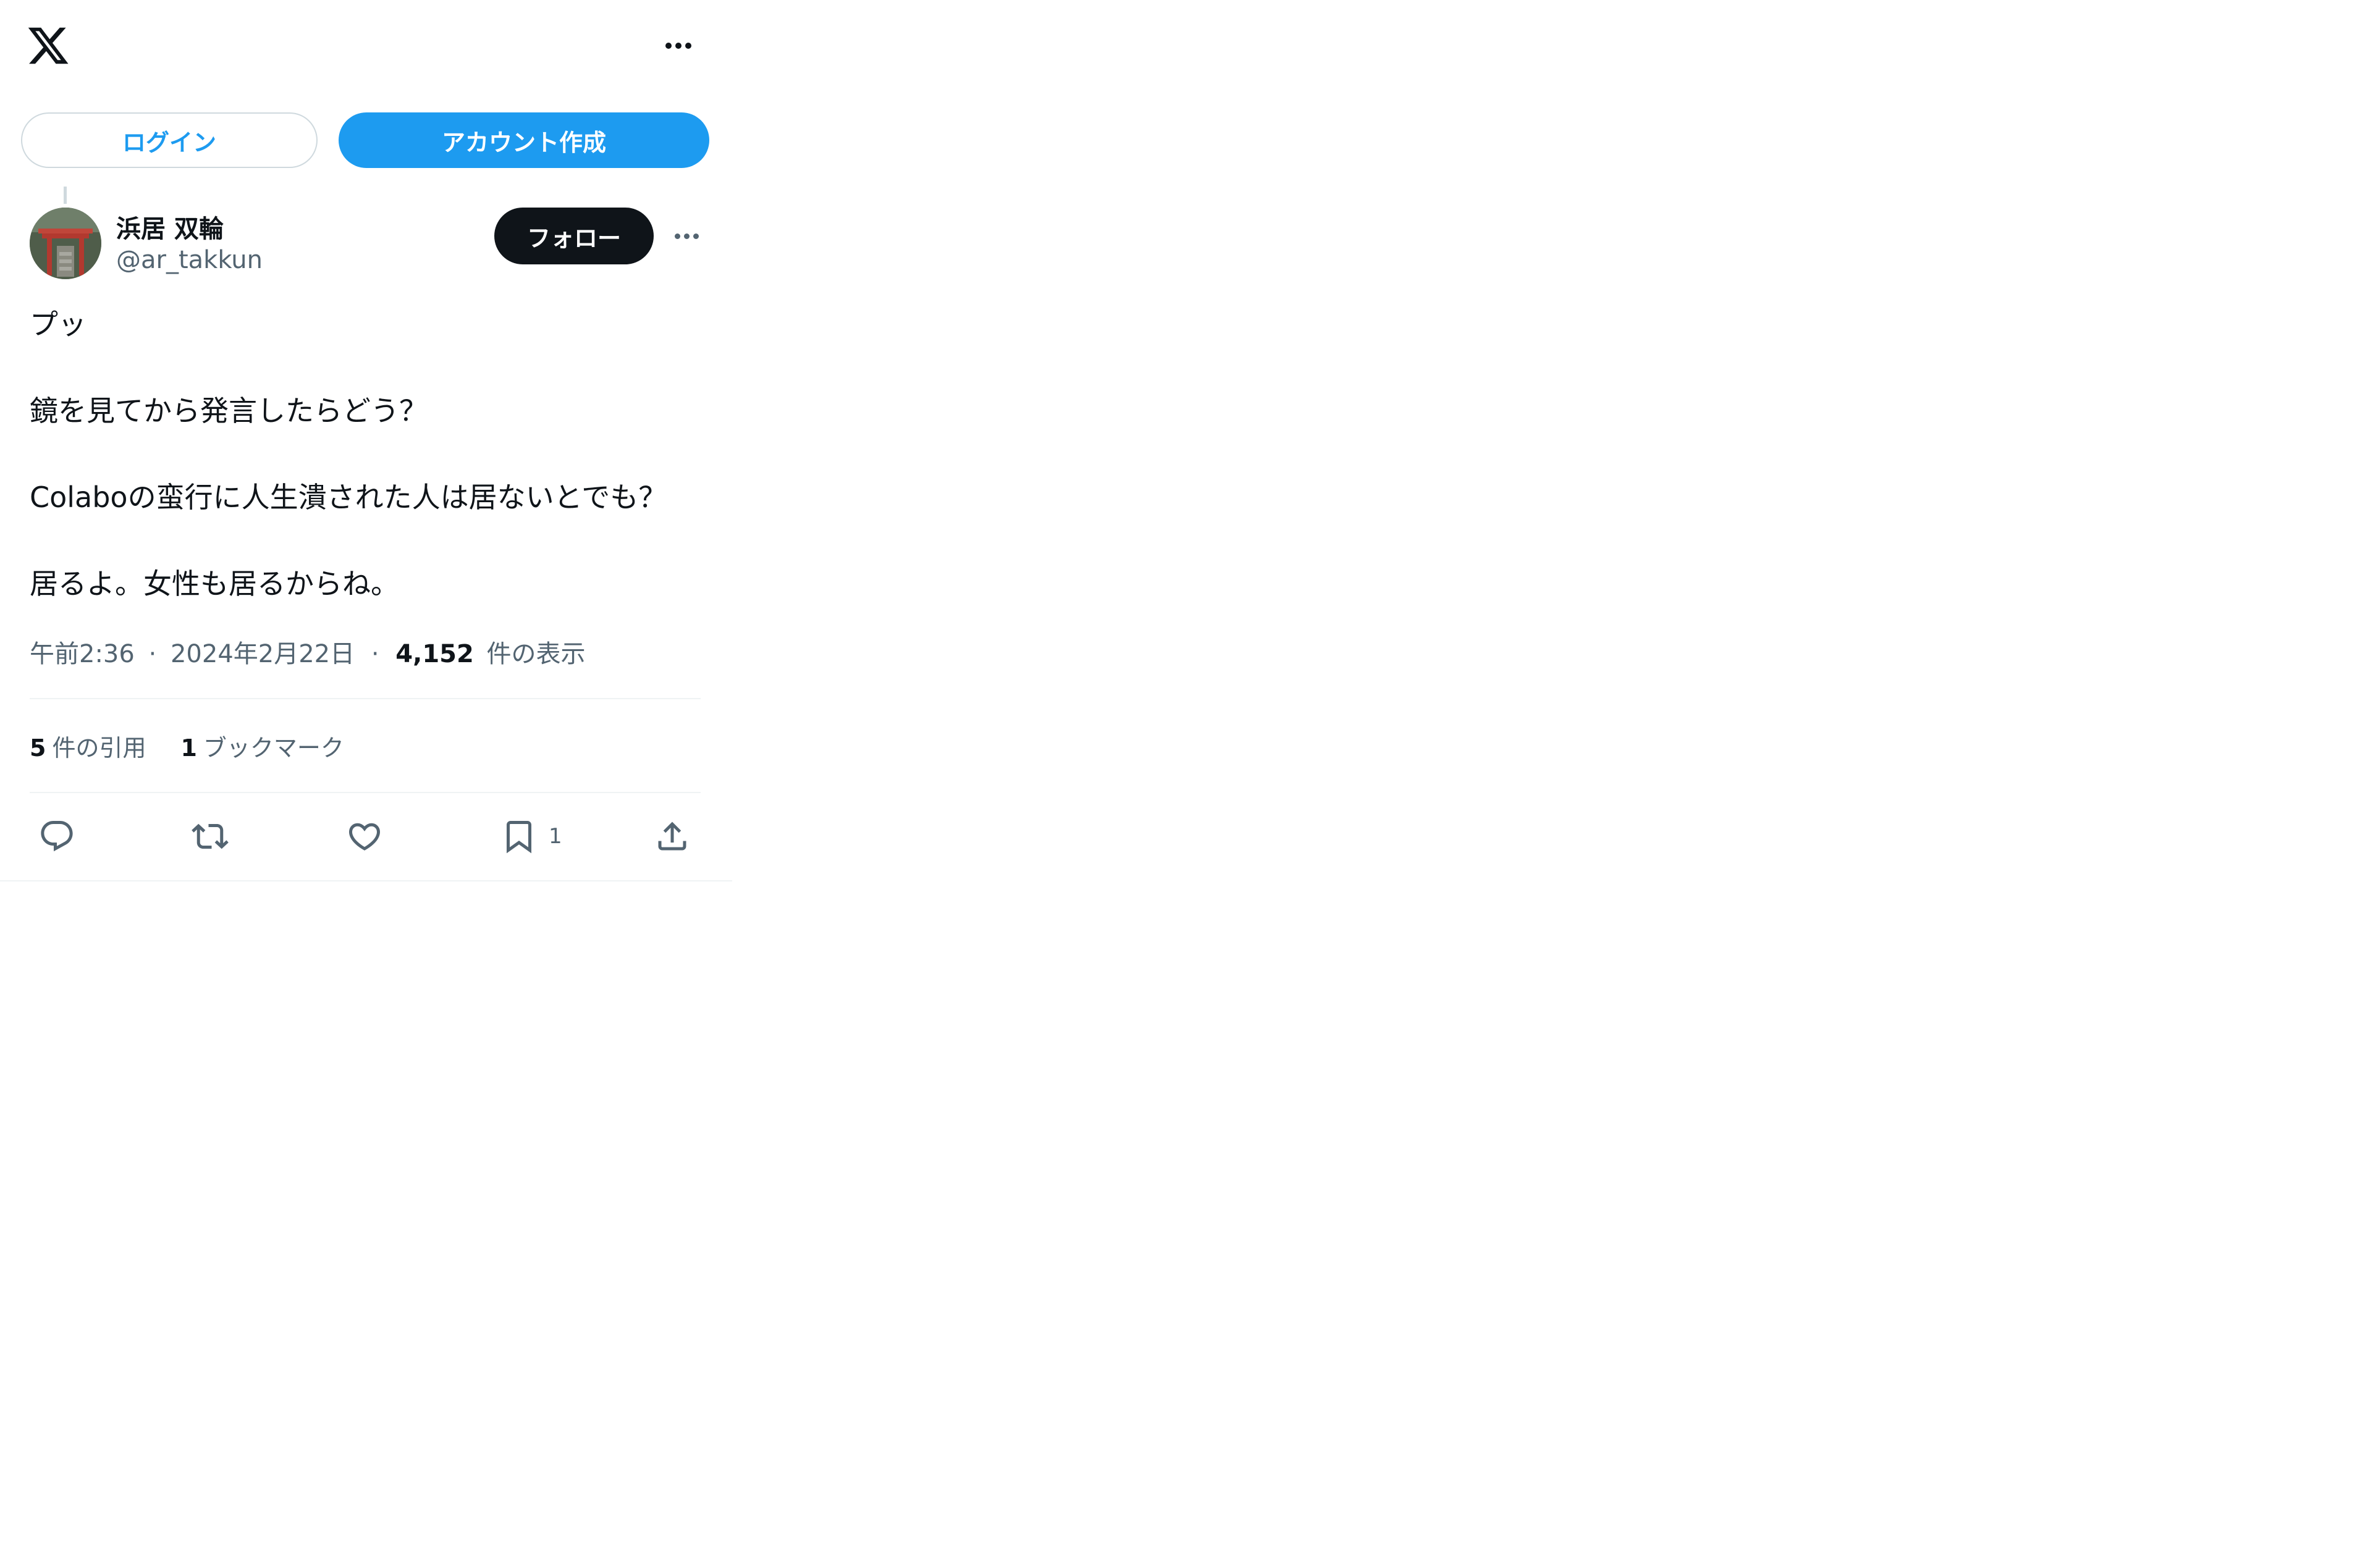 This screenshot has width=2380, height=1564. Describe the element at coordinates (82, 654) in the screenshot. I see `tweet-time: 午前2:36` at that location.